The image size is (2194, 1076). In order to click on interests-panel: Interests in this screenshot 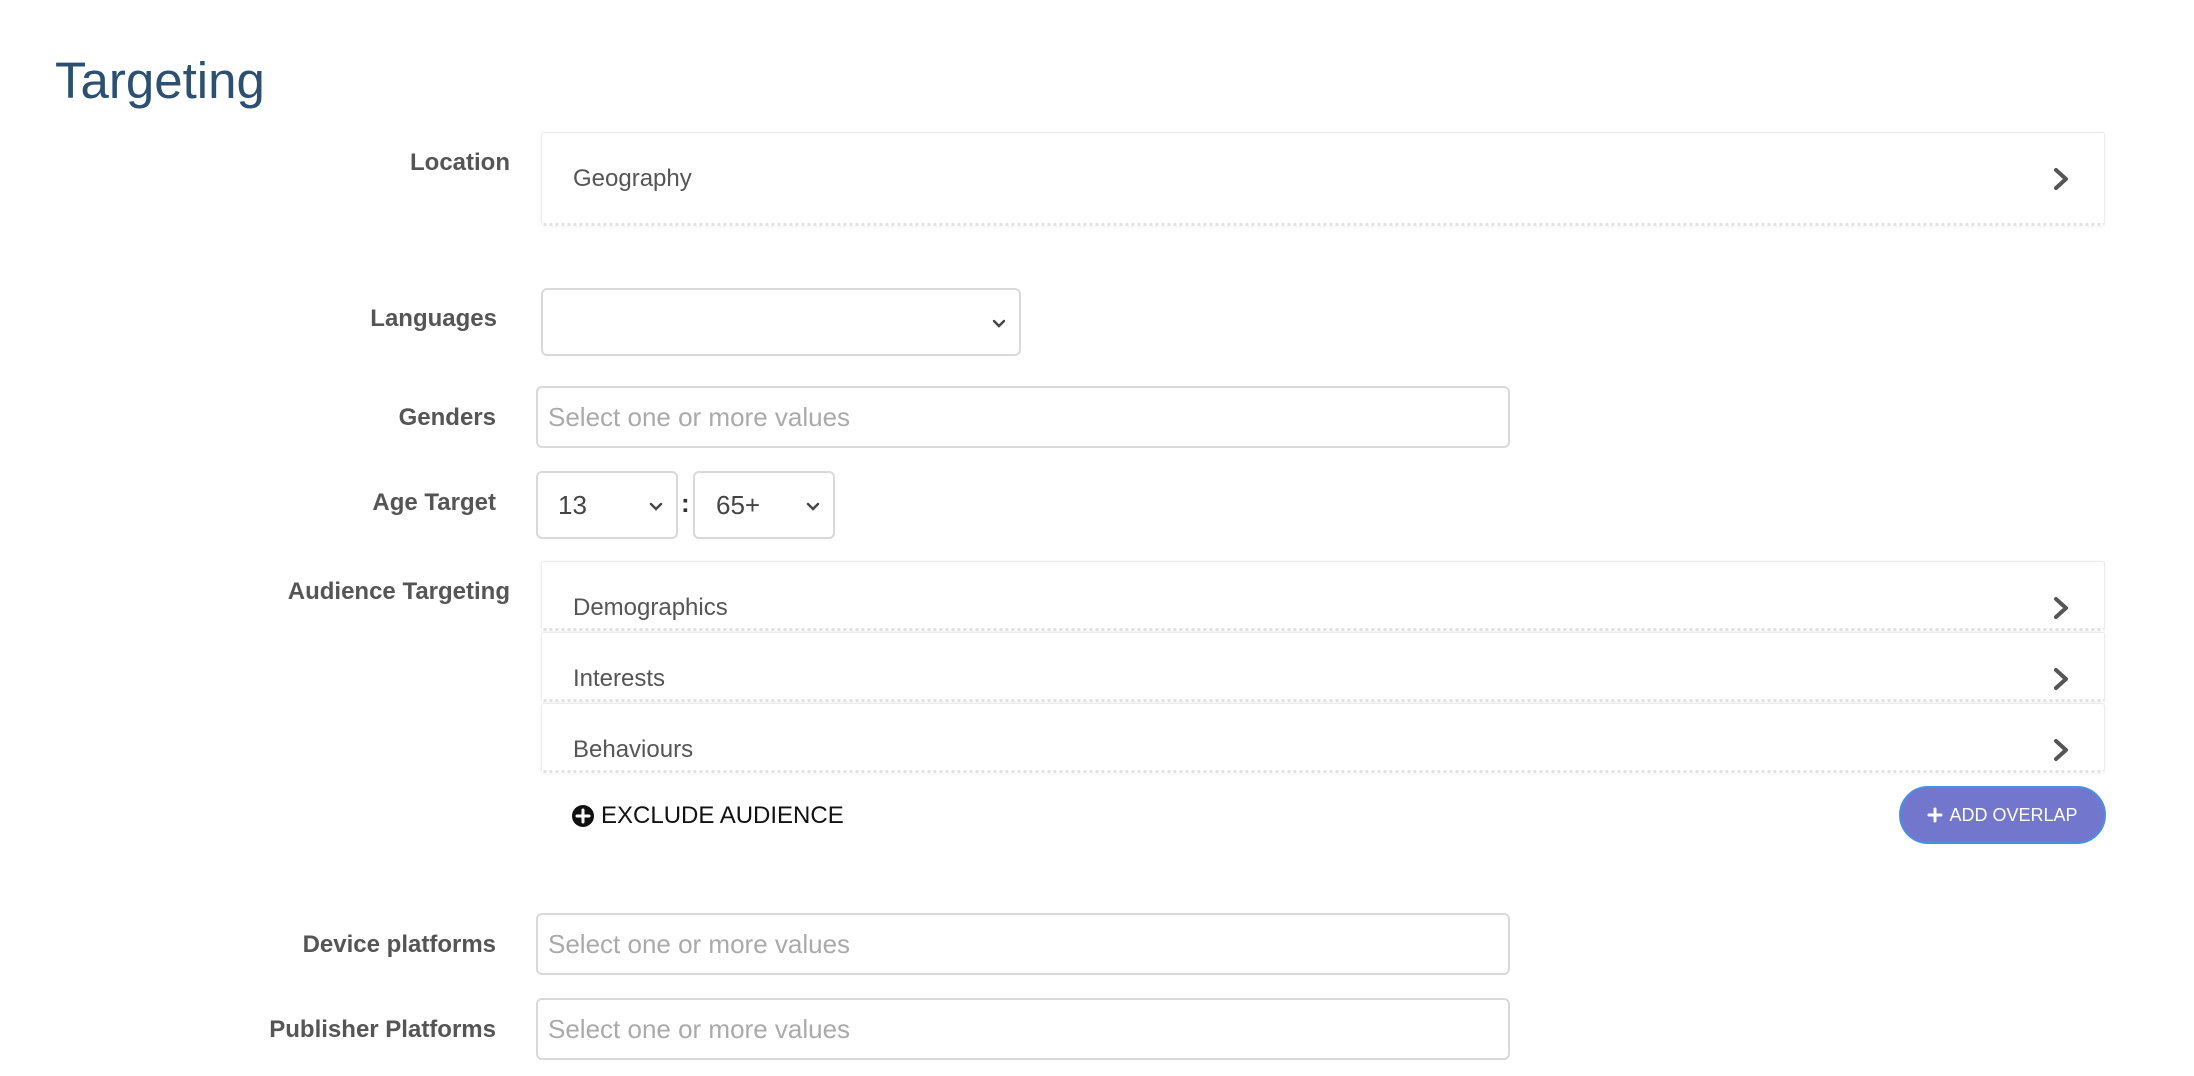, I will do `click(1323, 667)`.